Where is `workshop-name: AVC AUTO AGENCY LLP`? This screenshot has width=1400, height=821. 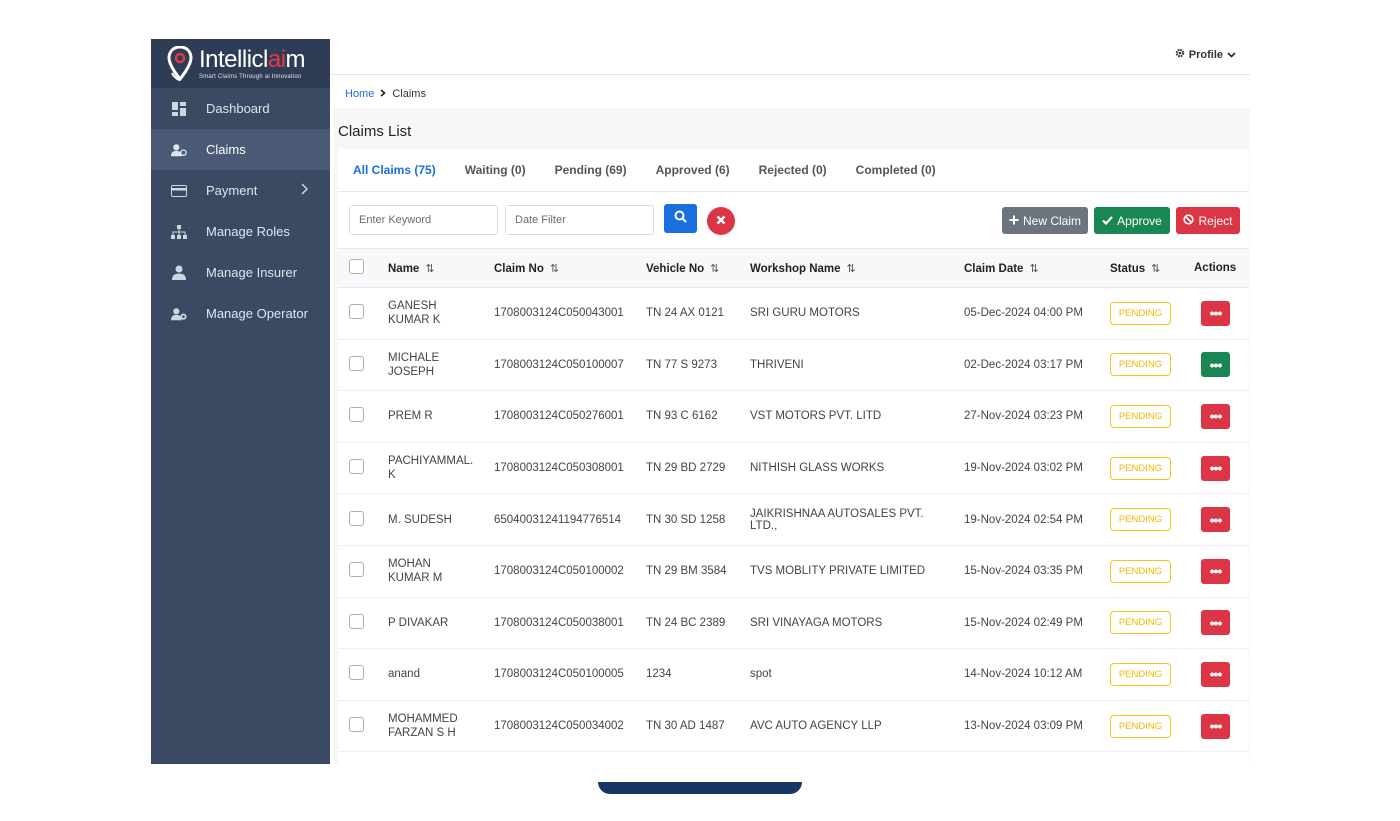 workshop-name: AVC AUTO AGENCY LLP is located at coordinates (846, 726).